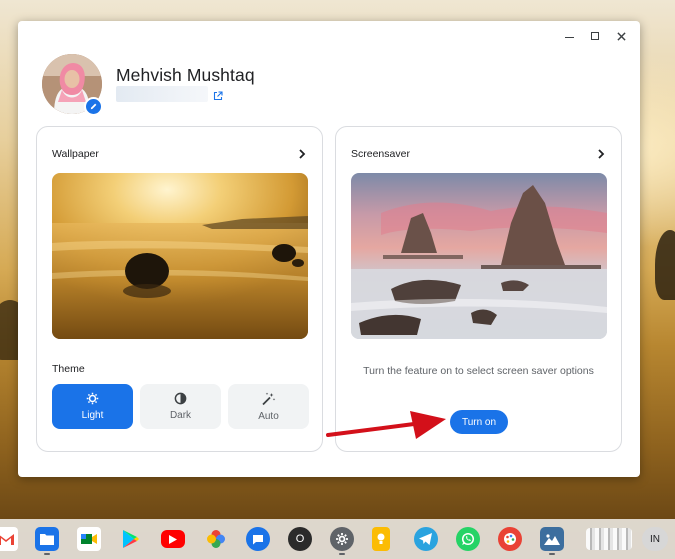  Describe the element at coordinates (185, 75) in the screenshot. I see `user-name: Mehvish Mushtaq` at that location.